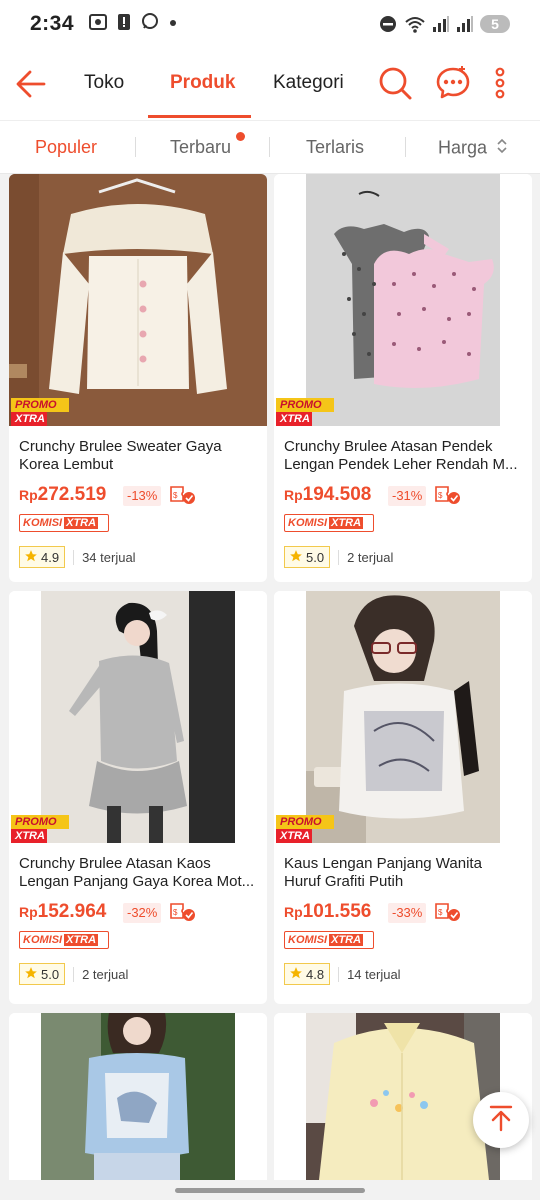  Describe the element at coordinates (63, 494) in the screenshot. I see `product-price: Rp272.519` at that location.